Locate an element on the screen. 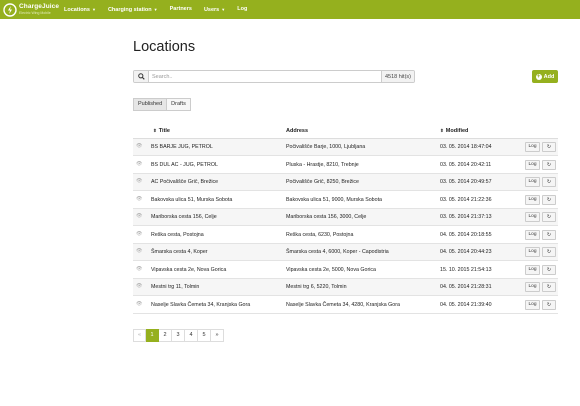  cell-title: Mariborska cesta 156, Celje is located at coordinates (184, 217).